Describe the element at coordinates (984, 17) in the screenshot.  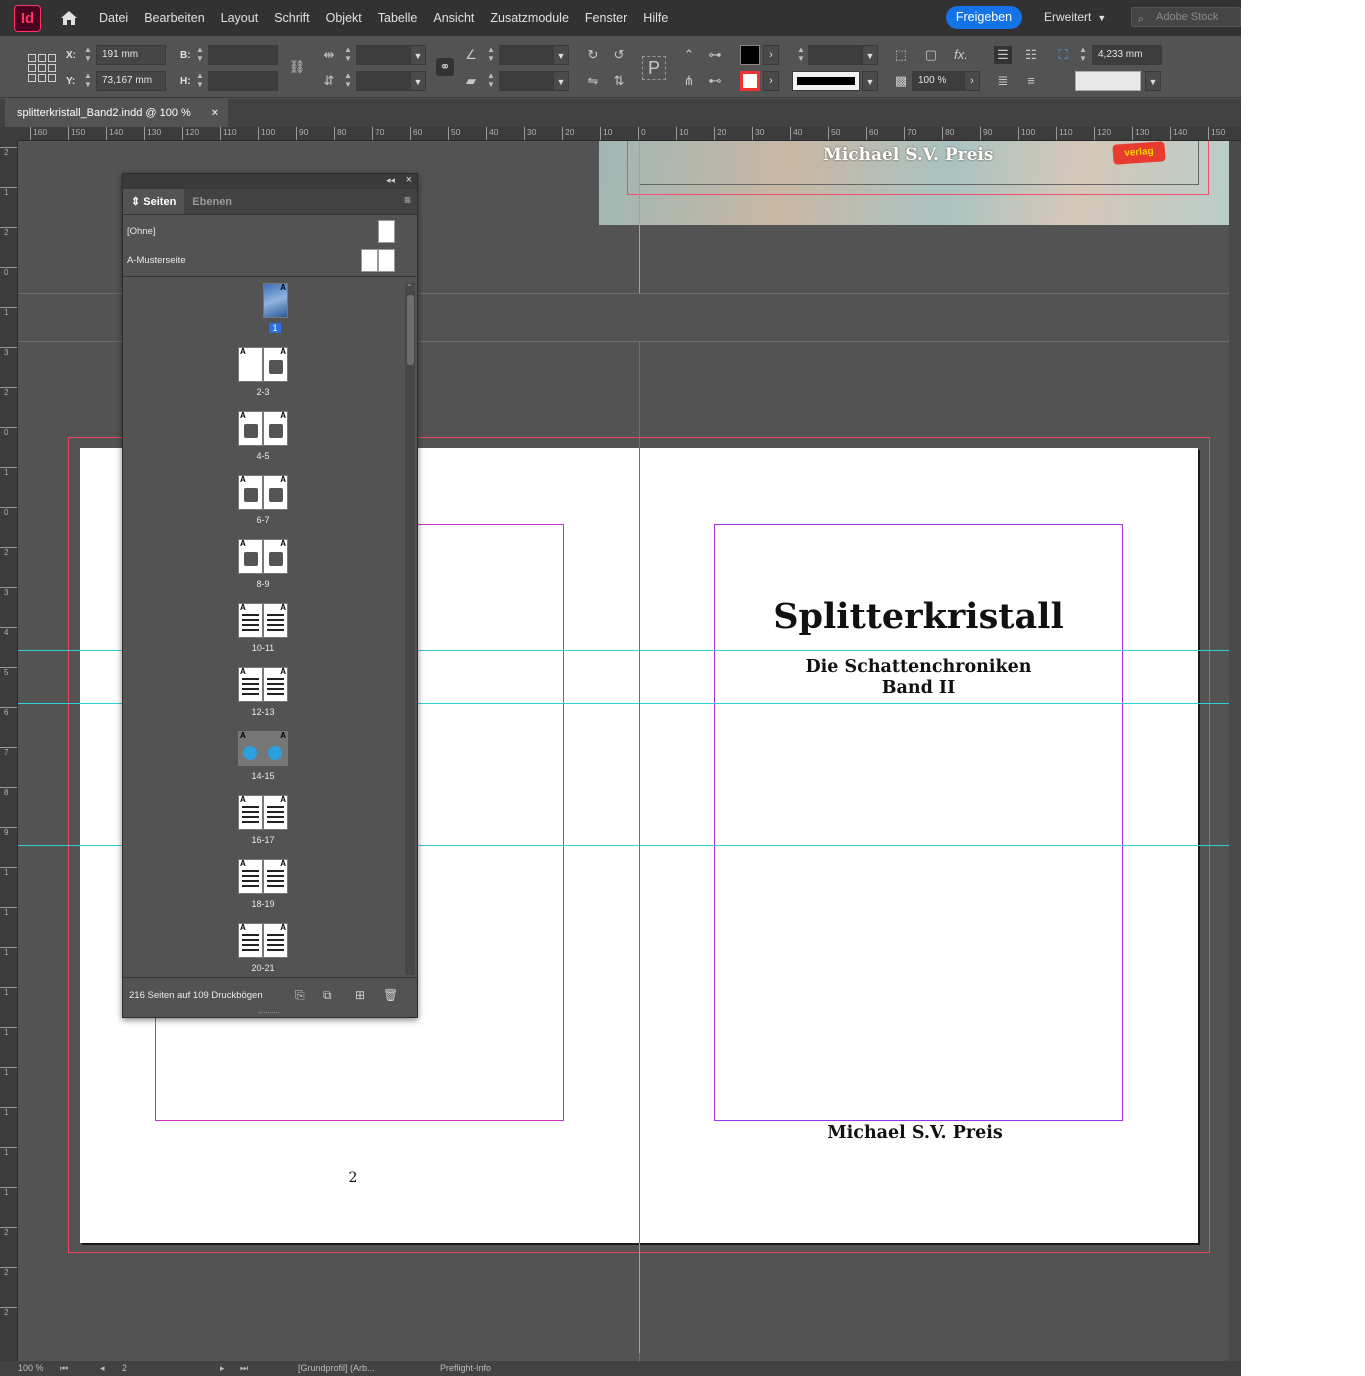
I see `share-button: Freigeben` at that location.